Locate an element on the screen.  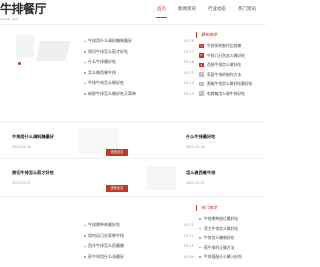
sidebar-item: 4 家庭牛排的制作方法 is located at coordinates (229, 75).